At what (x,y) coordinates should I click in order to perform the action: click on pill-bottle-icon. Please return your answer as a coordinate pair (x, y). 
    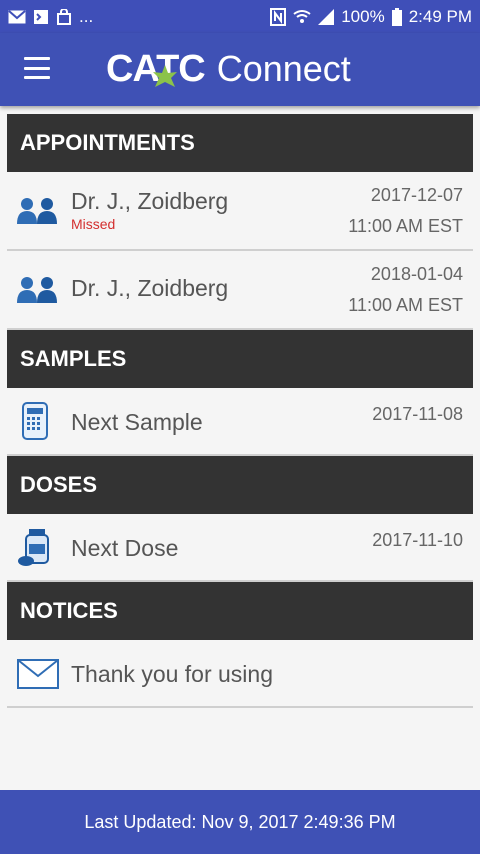
    Looking at the image, I should click on (33, 547).